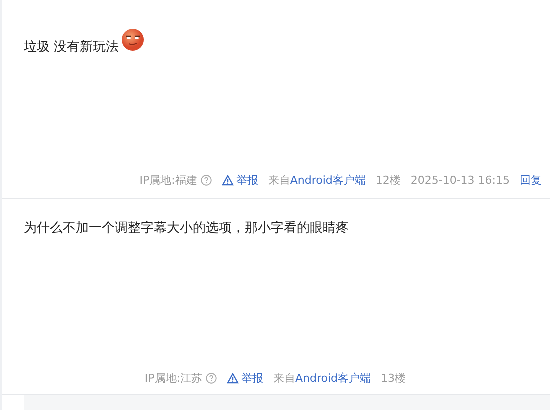 The height and width of the screenshot is (410, 550). Describe the element at coordinates (169, 180) in the screenshot. I see `ip-location: IP属地:福建` at that location.